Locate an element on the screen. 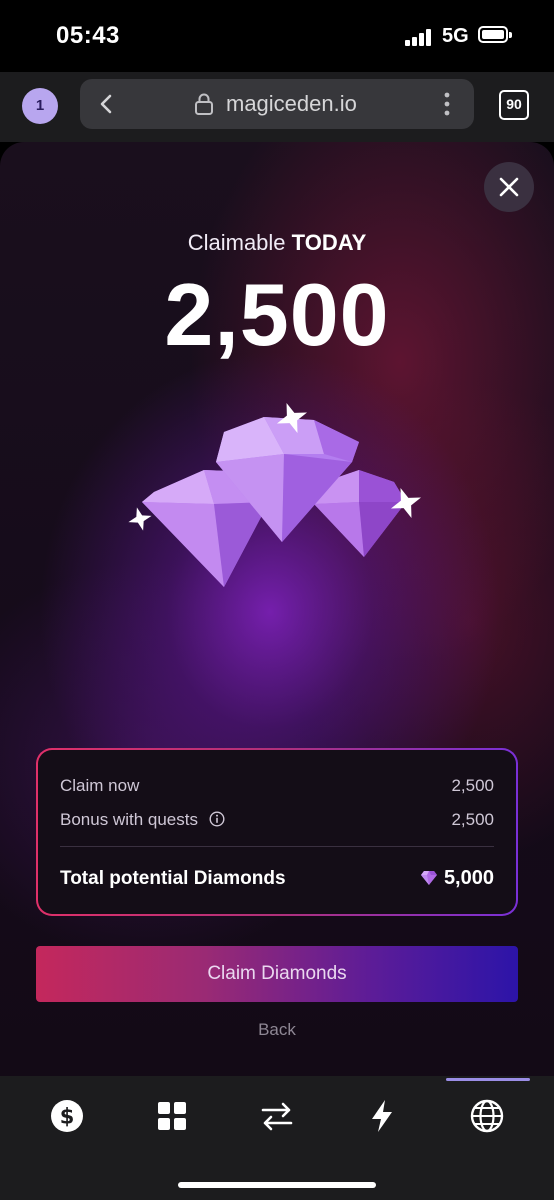 The height and width of the screenshot is (1200, 554). status-time: 05:43 is located at coordinates (88, 35).